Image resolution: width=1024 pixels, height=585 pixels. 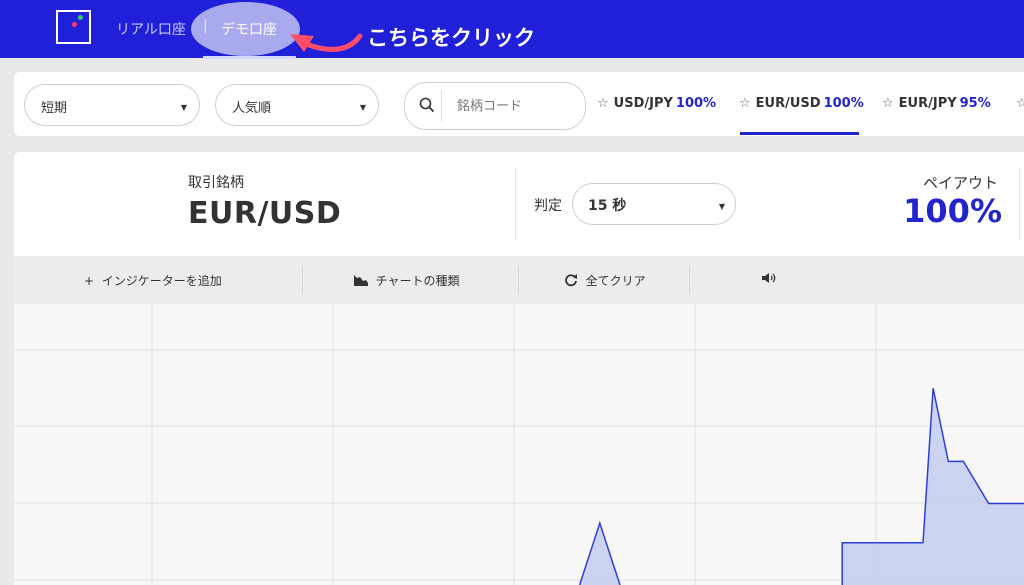 I want to click on add-indicator-label: インジケーターを追加, so click(x=161, y=281).